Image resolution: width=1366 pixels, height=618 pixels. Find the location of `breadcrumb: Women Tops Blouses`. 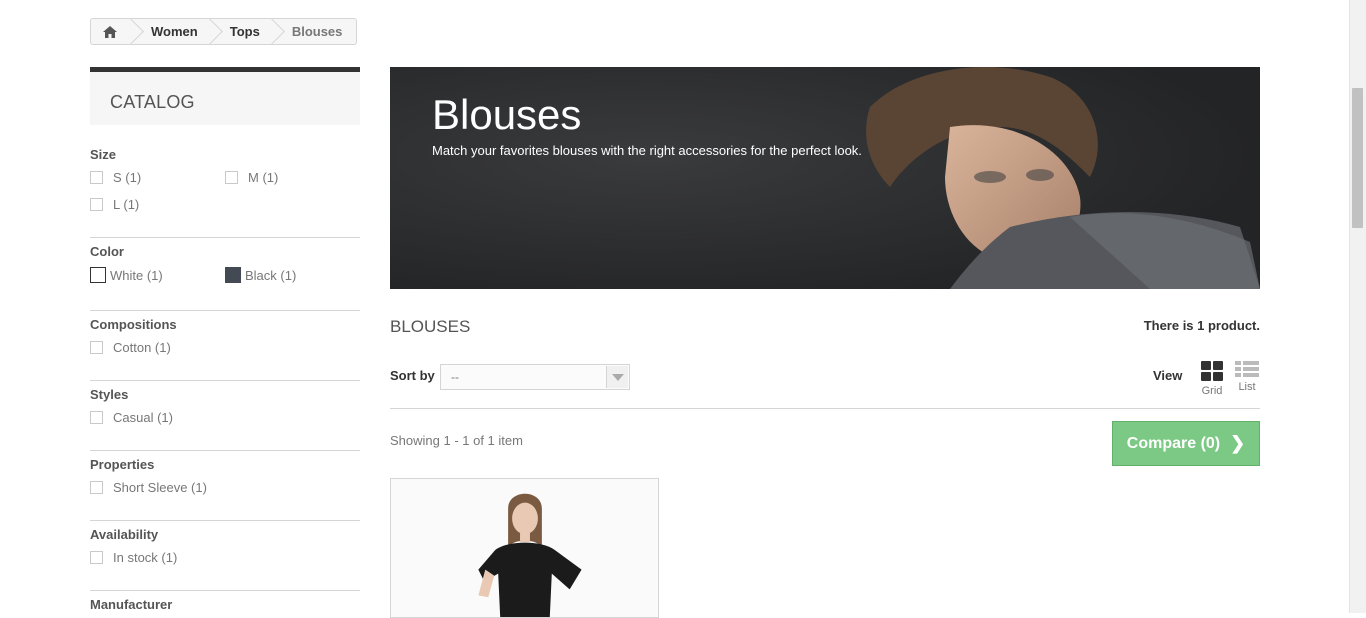

breadcrumb: Women Tops Blouses is located at coordinates (224, 31).